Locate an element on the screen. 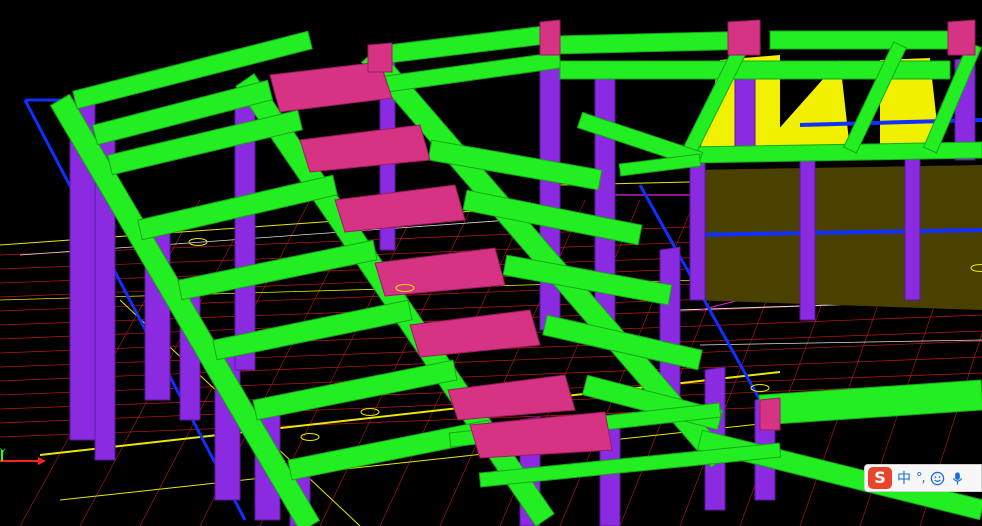 The width and height of the screenshot is (982, 526). microphone-icon is located at coordinates (957, 478).